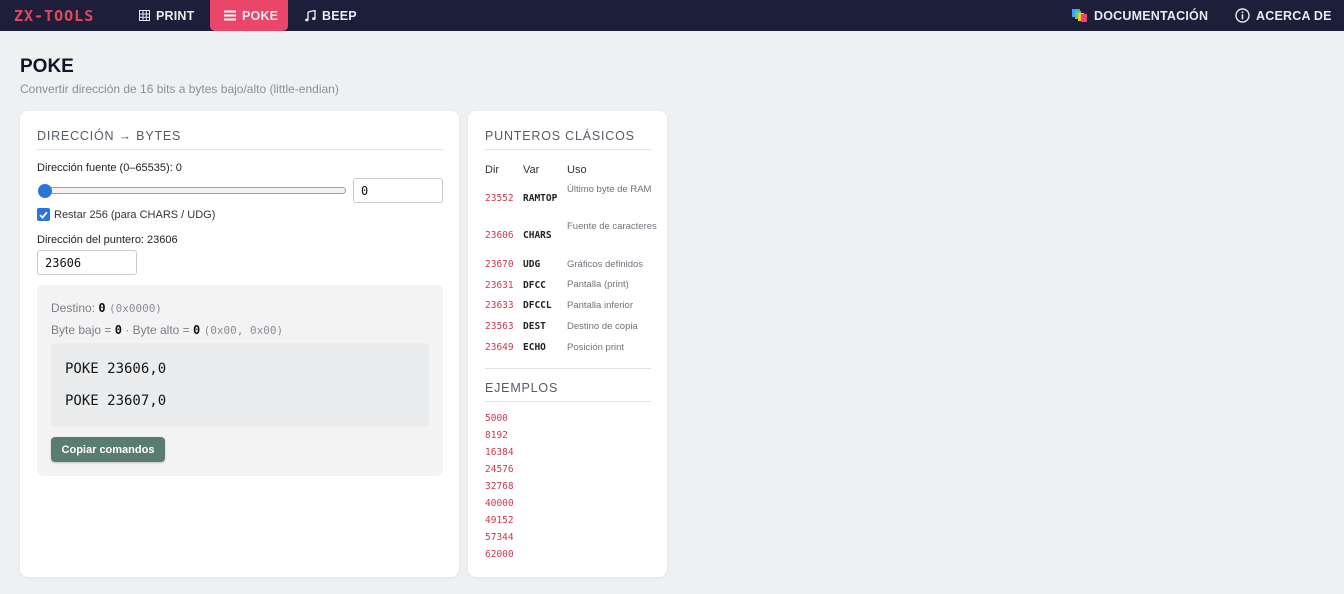  What do you see at coordinates (108, 449) in the screenshot?
I see `copy-commands-button: Copiar comandos` at bounding box center [108, 449].